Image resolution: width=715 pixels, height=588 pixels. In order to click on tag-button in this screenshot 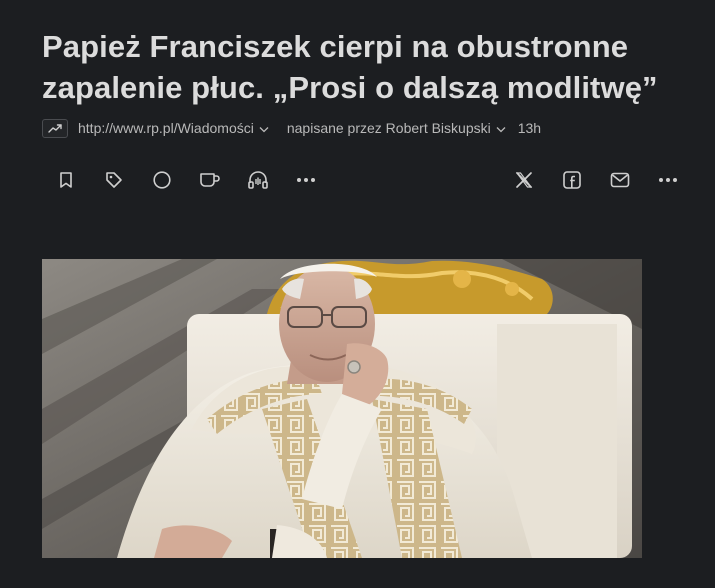, I will do `click(114, 180)`.